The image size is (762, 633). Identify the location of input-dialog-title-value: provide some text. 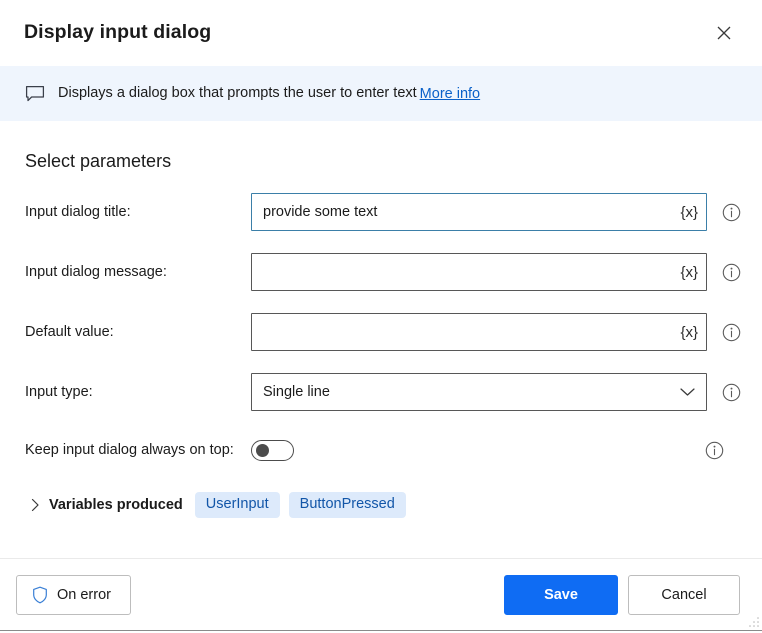
(320, 212).